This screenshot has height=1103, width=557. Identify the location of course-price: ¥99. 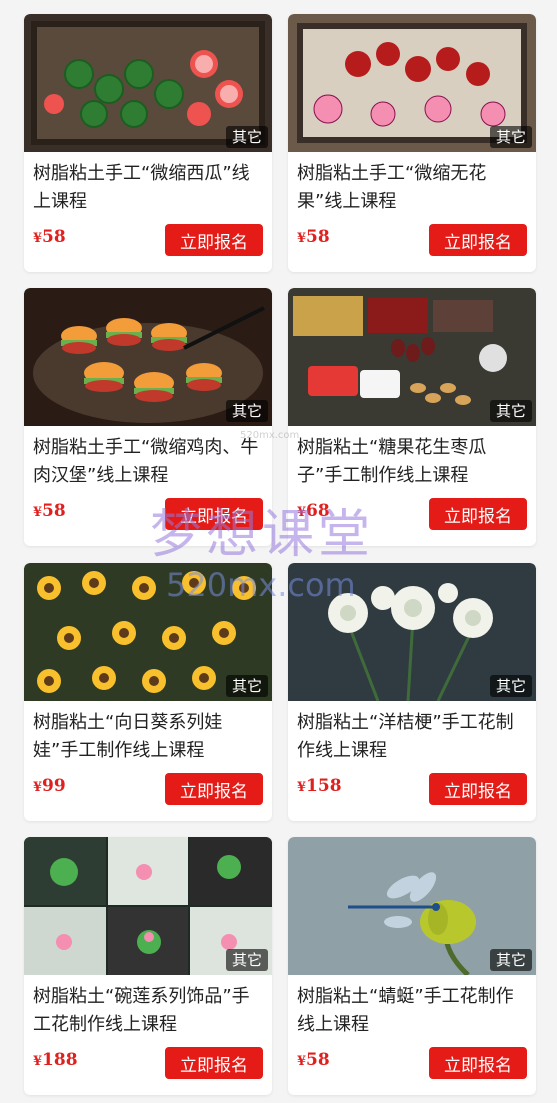
(49, 786).